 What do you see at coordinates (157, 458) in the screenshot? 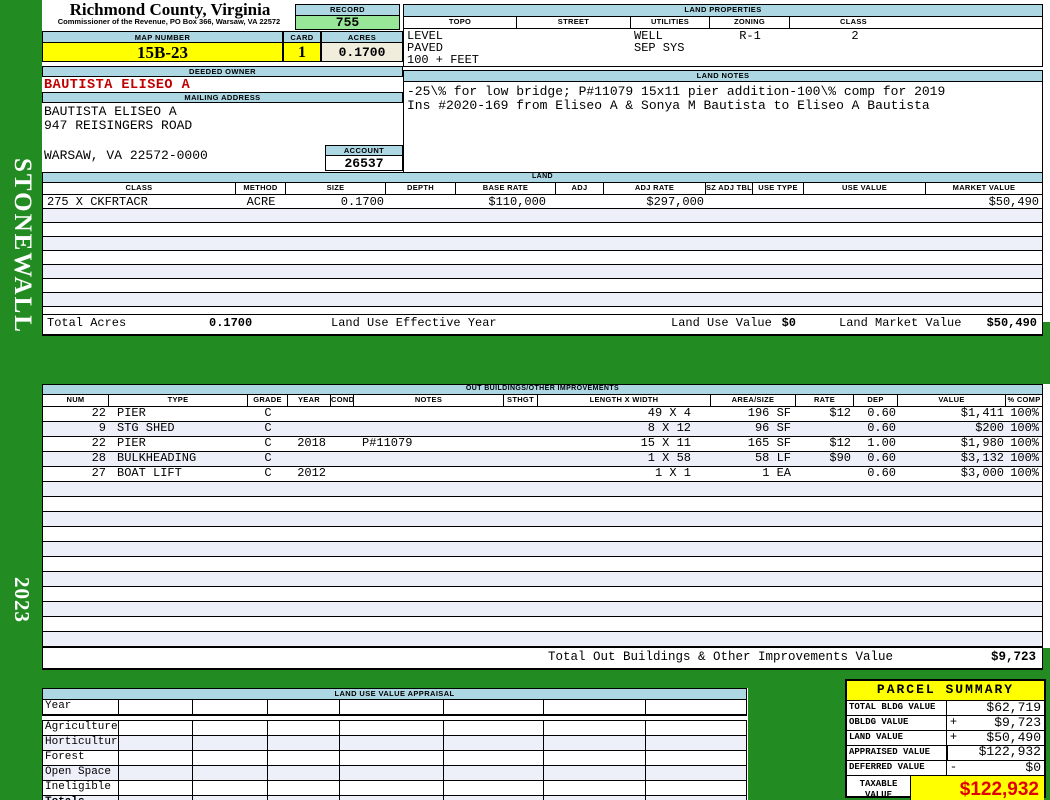
I see `ob-type: BULKHEADING` at bounding box center [157, 458].